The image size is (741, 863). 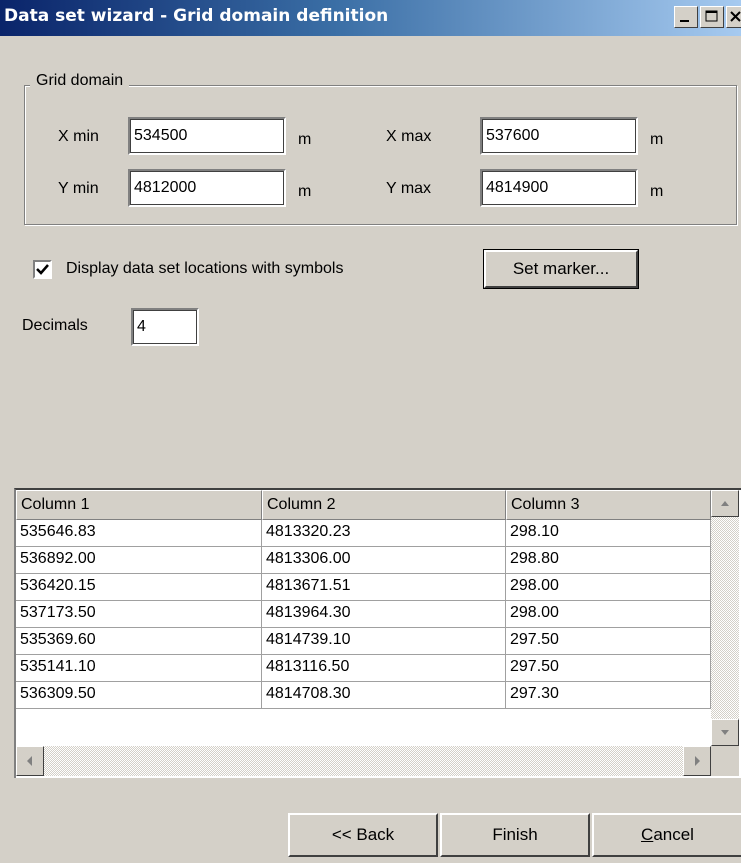 What do you see at coordinates (55, 325) in the screenshot?
I see `decimals-label: Decimals` at bounding box center [55, 325].